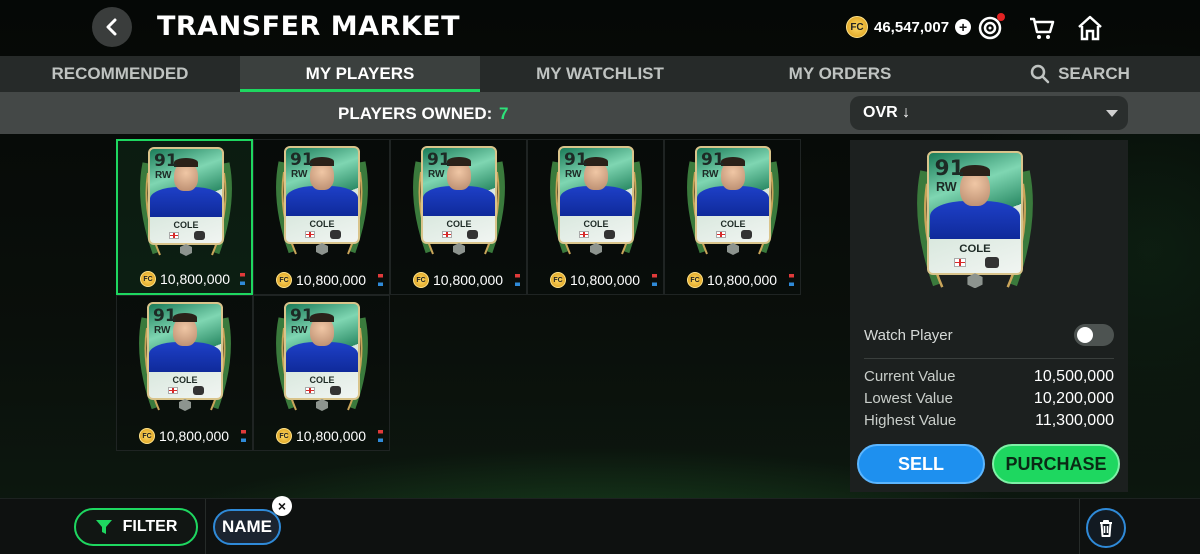 This screenshot has width=1200, height=554. Describe the element at coordinates (908, 398) in the screenshot. I see `lowest-value-label: Lowest Value` at that location.